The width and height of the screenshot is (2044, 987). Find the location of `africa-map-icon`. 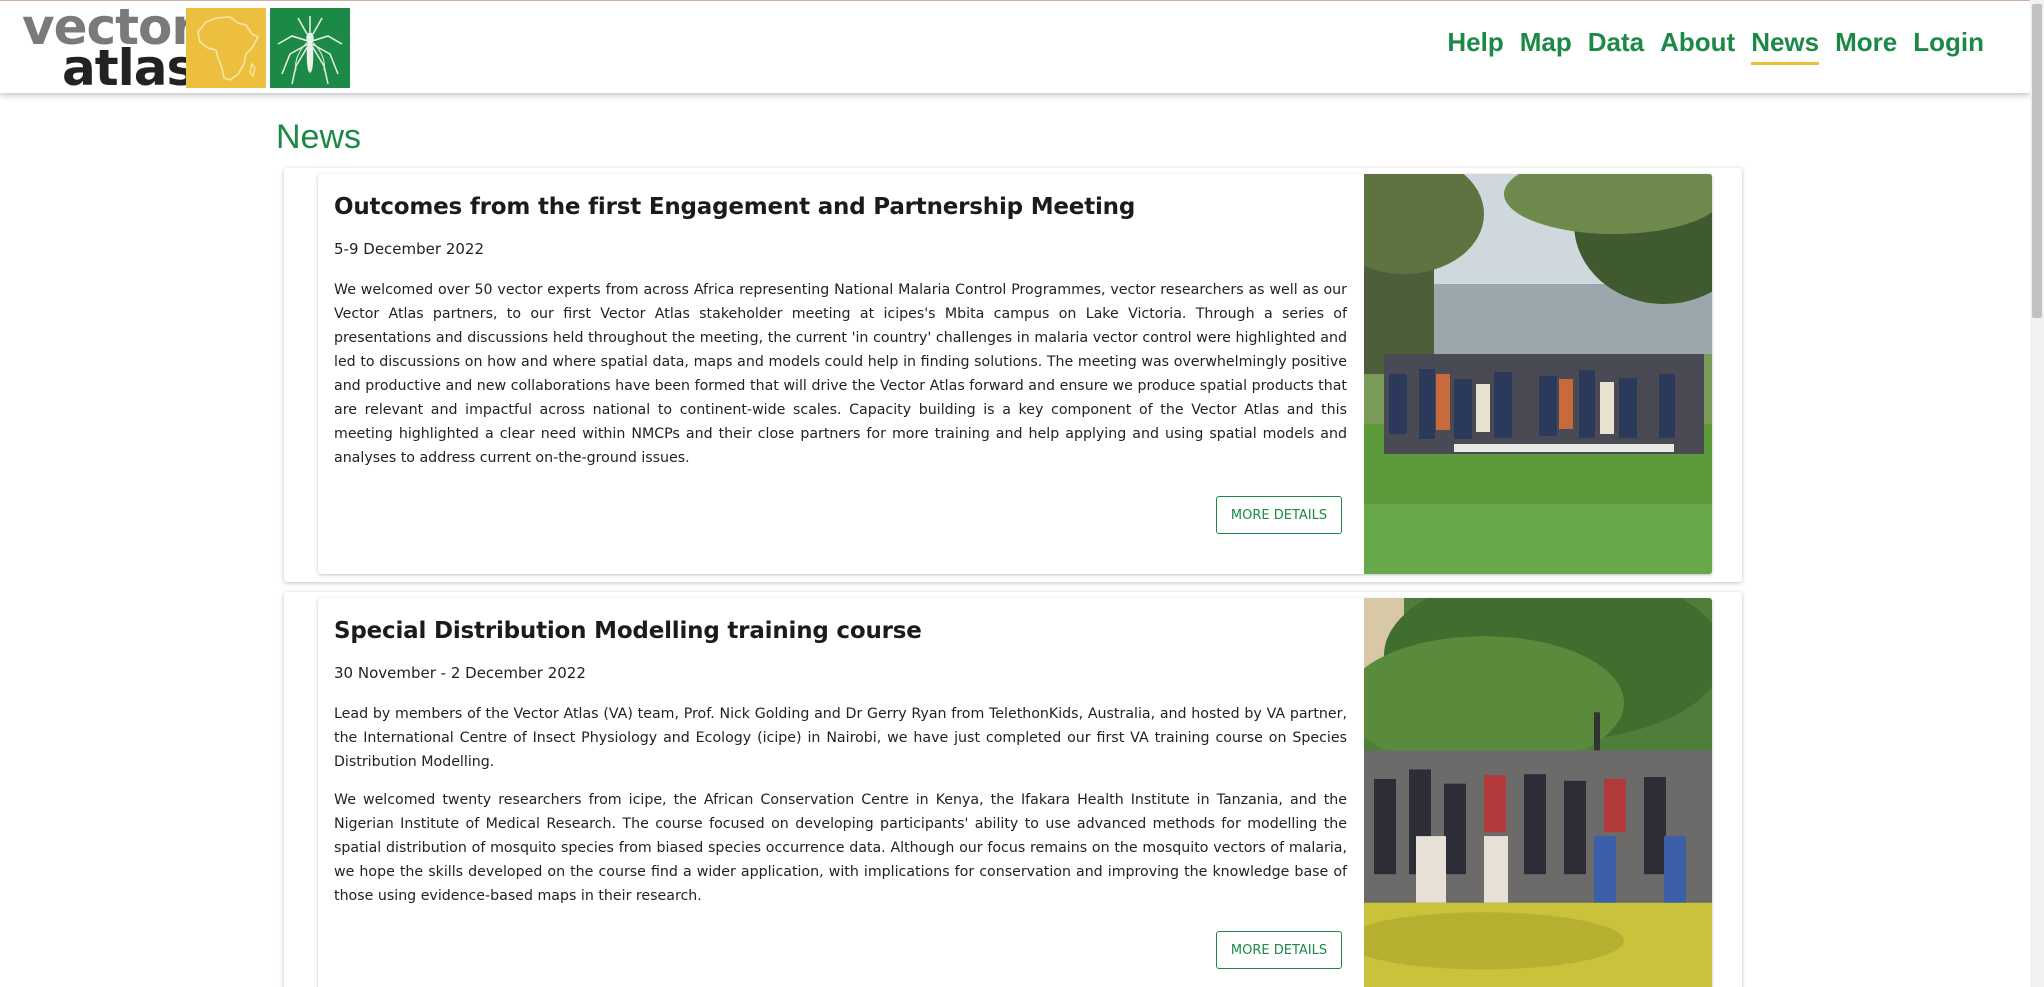

africa-map-icon is located at coordinates (226, 48).